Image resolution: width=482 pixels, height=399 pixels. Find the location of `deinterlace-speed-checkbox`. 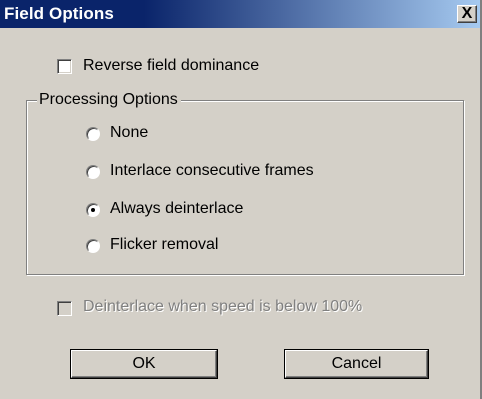

deinterlace-speed-checkbox is located at coordinates (64, 308).